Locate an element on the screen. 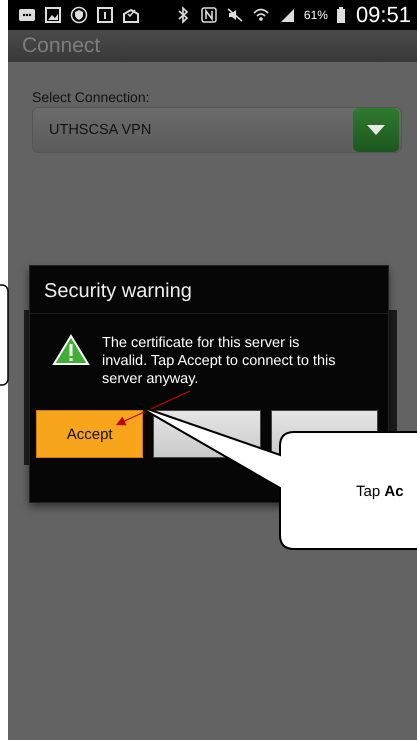 This screenshot has width=417, height=740. mail-icon is located at coordinates (131, 15).